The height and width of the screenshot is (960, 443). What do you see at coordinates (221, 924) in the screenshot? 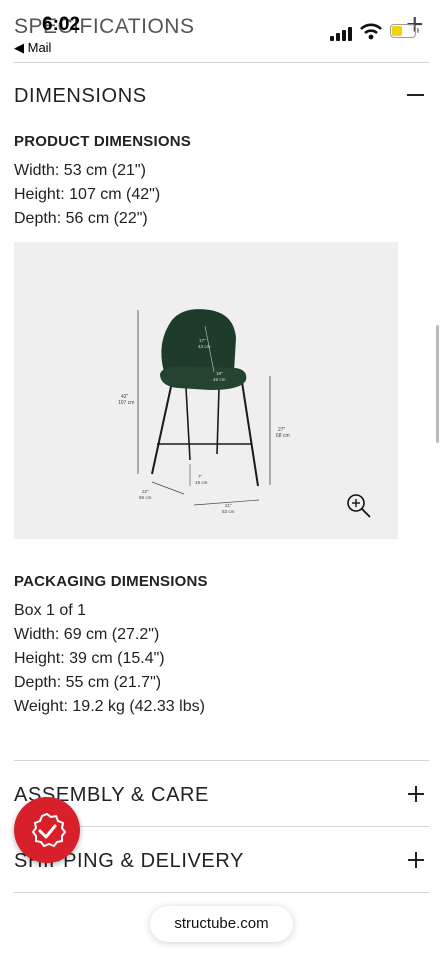
I see `url-bar: structube.com` at bounding box center [221, 924].